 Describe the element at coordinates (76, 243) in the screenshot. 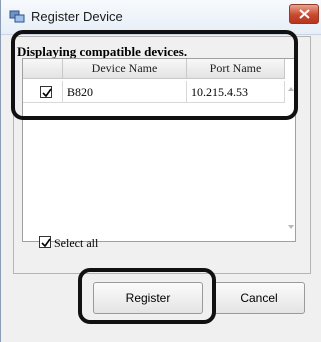

I see `select-all-label: Select all` at that location.